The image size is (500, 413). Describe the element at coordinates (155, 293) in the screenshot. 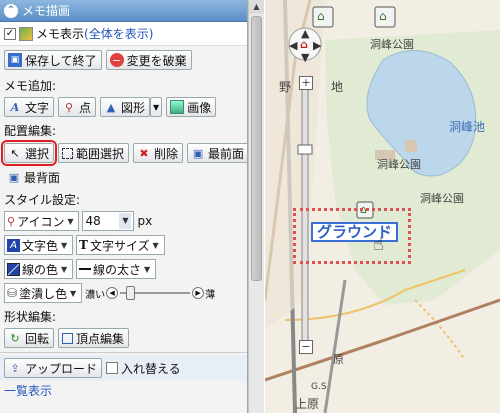

I see `opacity-slider: ◀ ▶` at that location.